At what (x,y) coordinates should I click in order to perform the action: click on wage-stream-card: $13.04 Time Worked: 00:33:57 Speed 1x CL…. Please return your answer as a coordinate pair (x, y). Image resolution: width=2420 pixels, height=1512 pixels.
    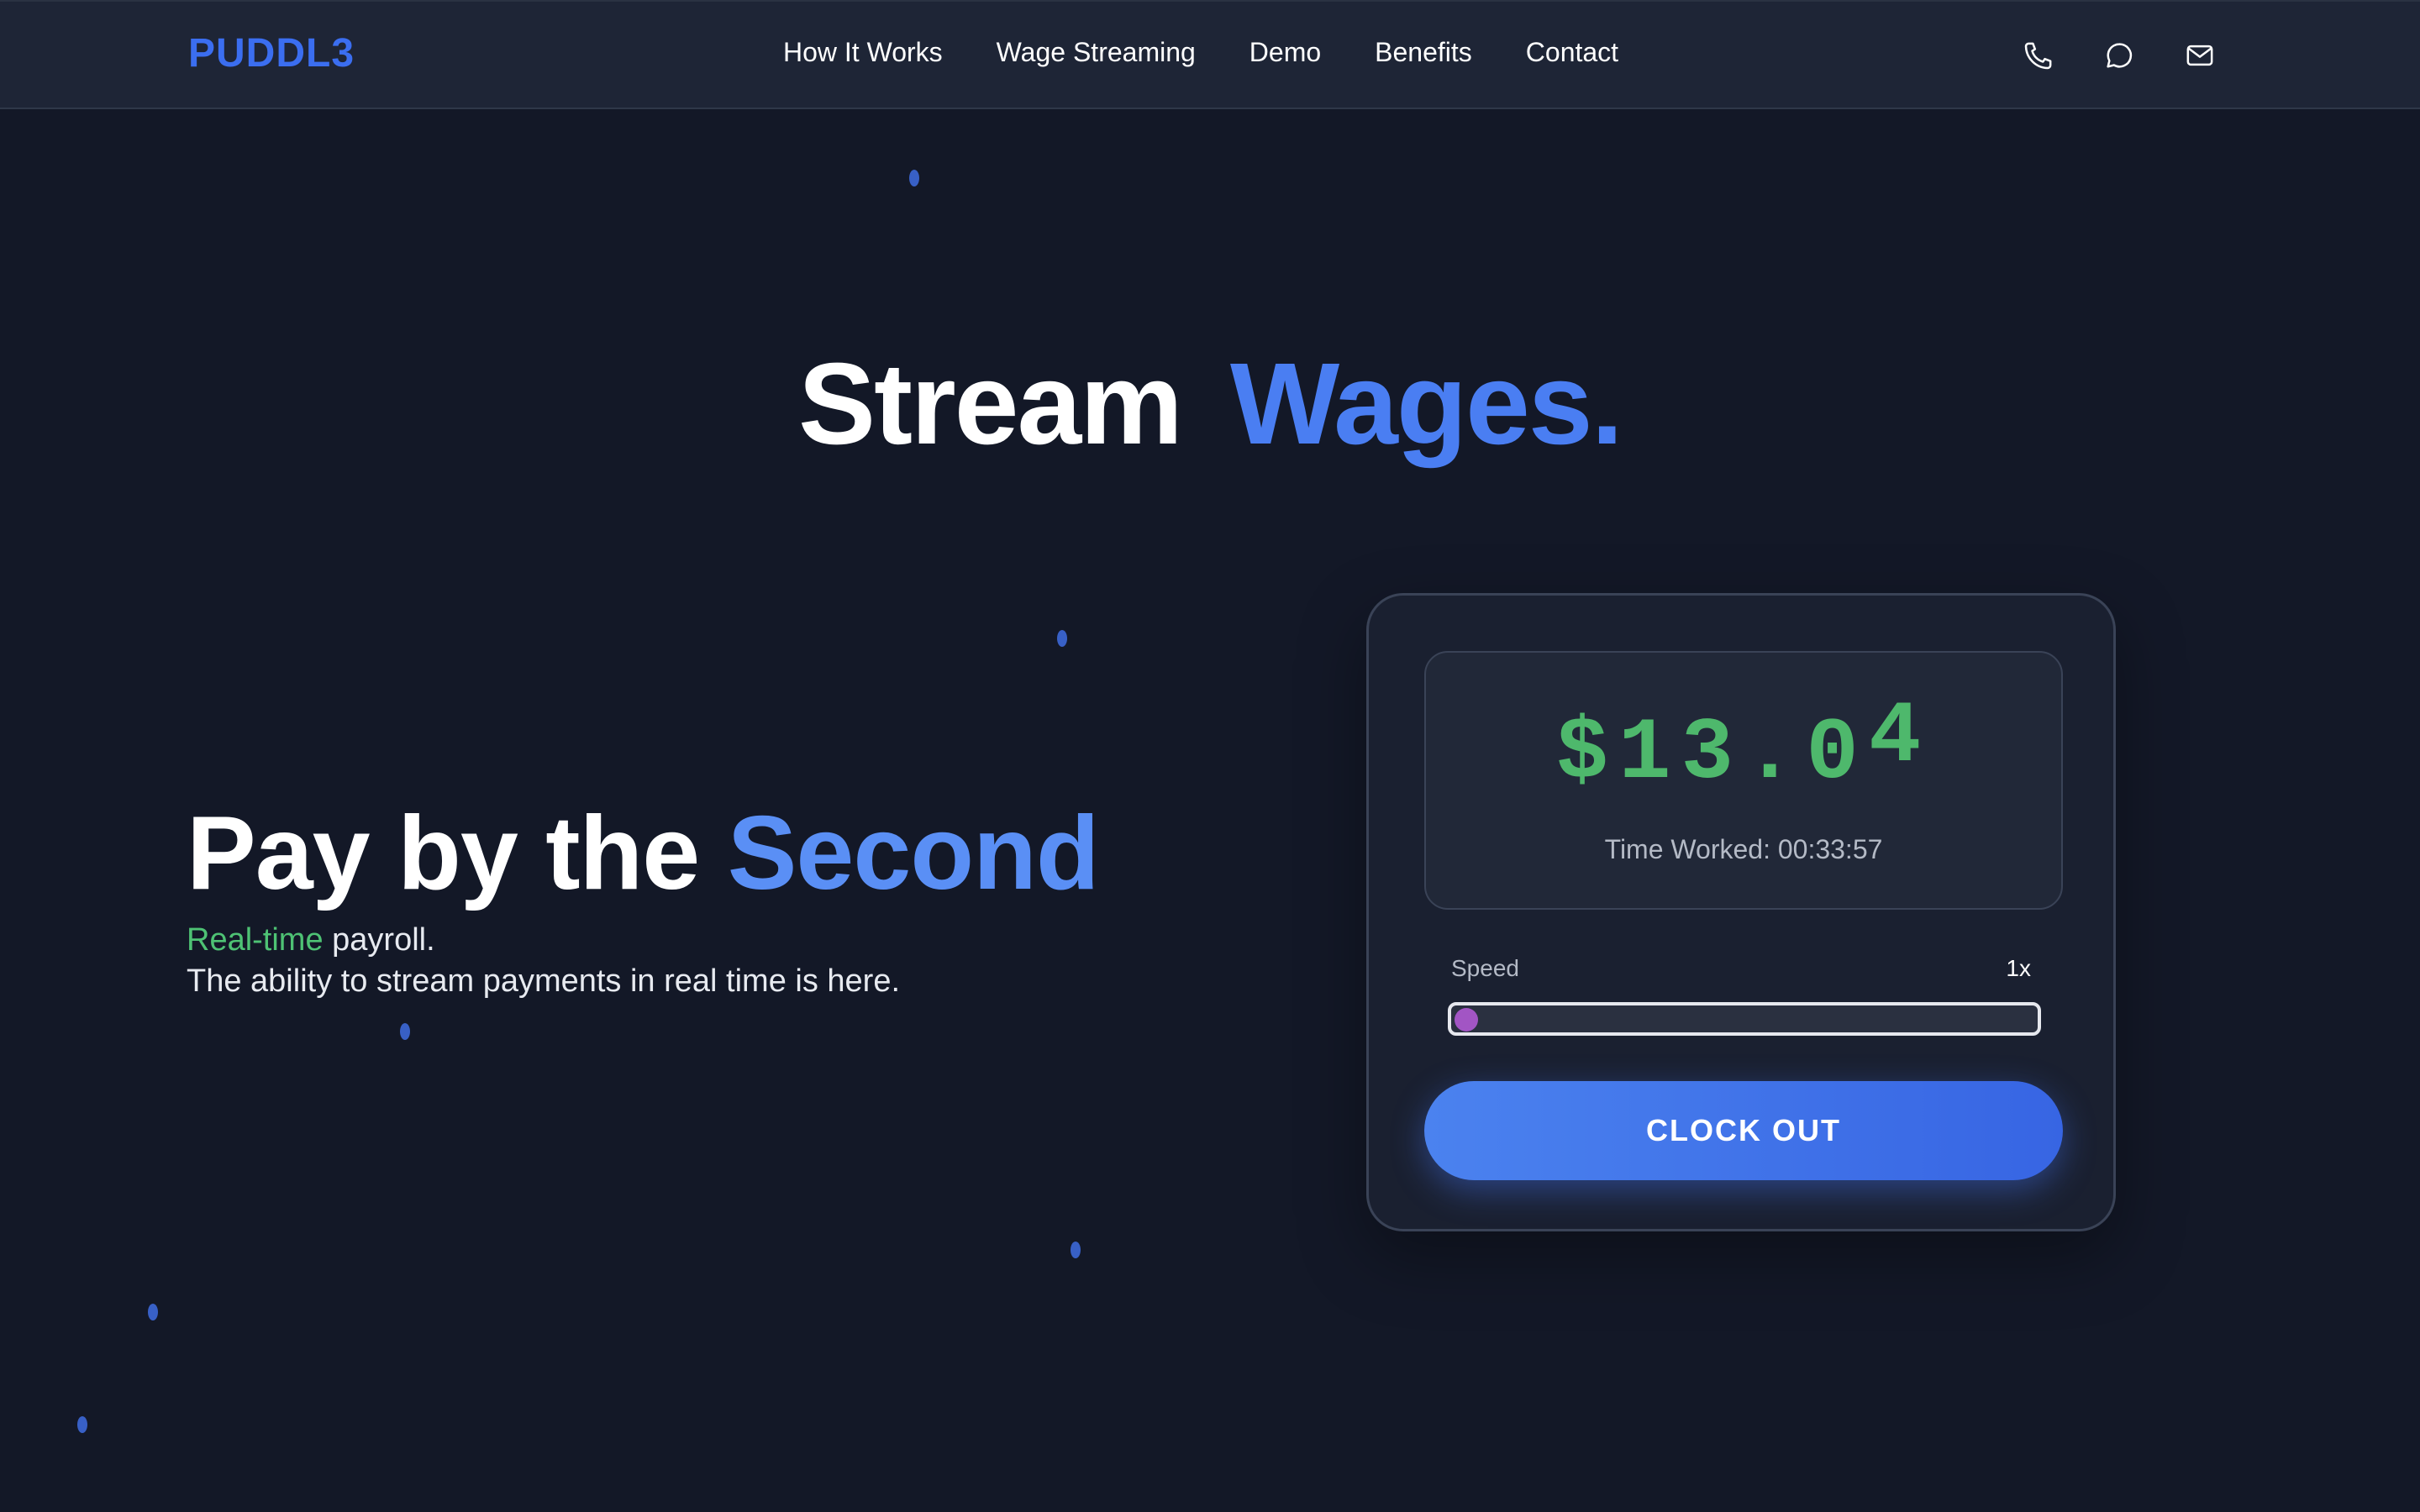
    Looking at the image, I should click on (1741, 912).